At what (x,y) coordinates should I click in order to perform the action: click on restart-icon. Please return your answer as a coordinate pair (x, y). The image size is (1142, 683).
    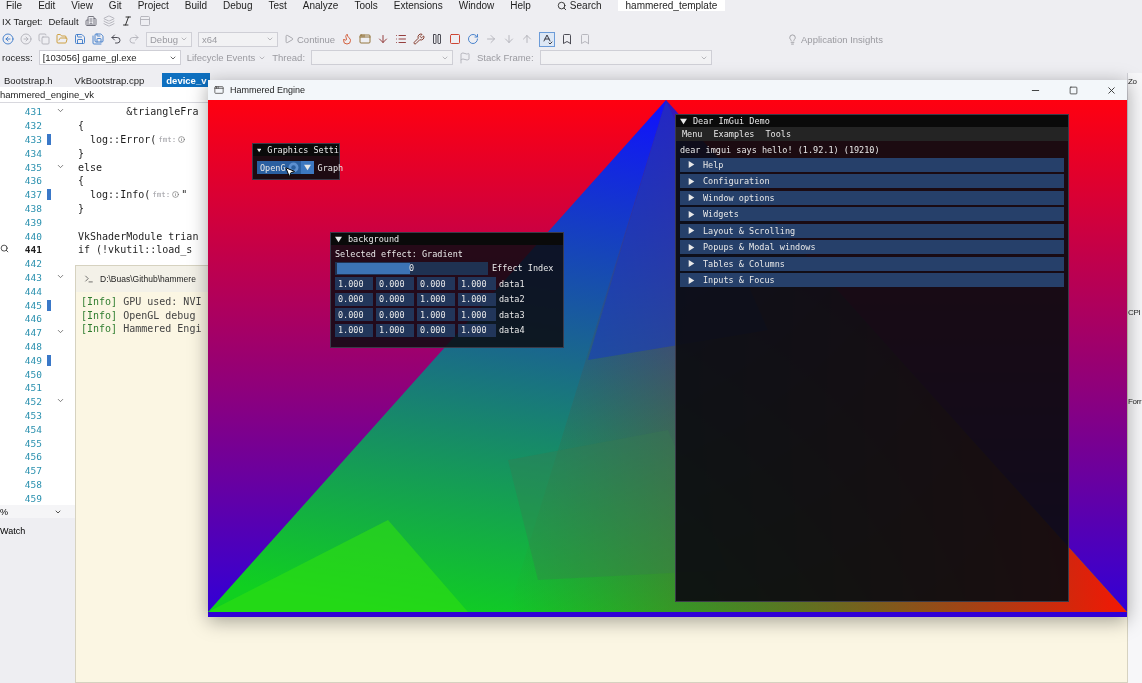
    Looking at the image, I should click on (473, 39).